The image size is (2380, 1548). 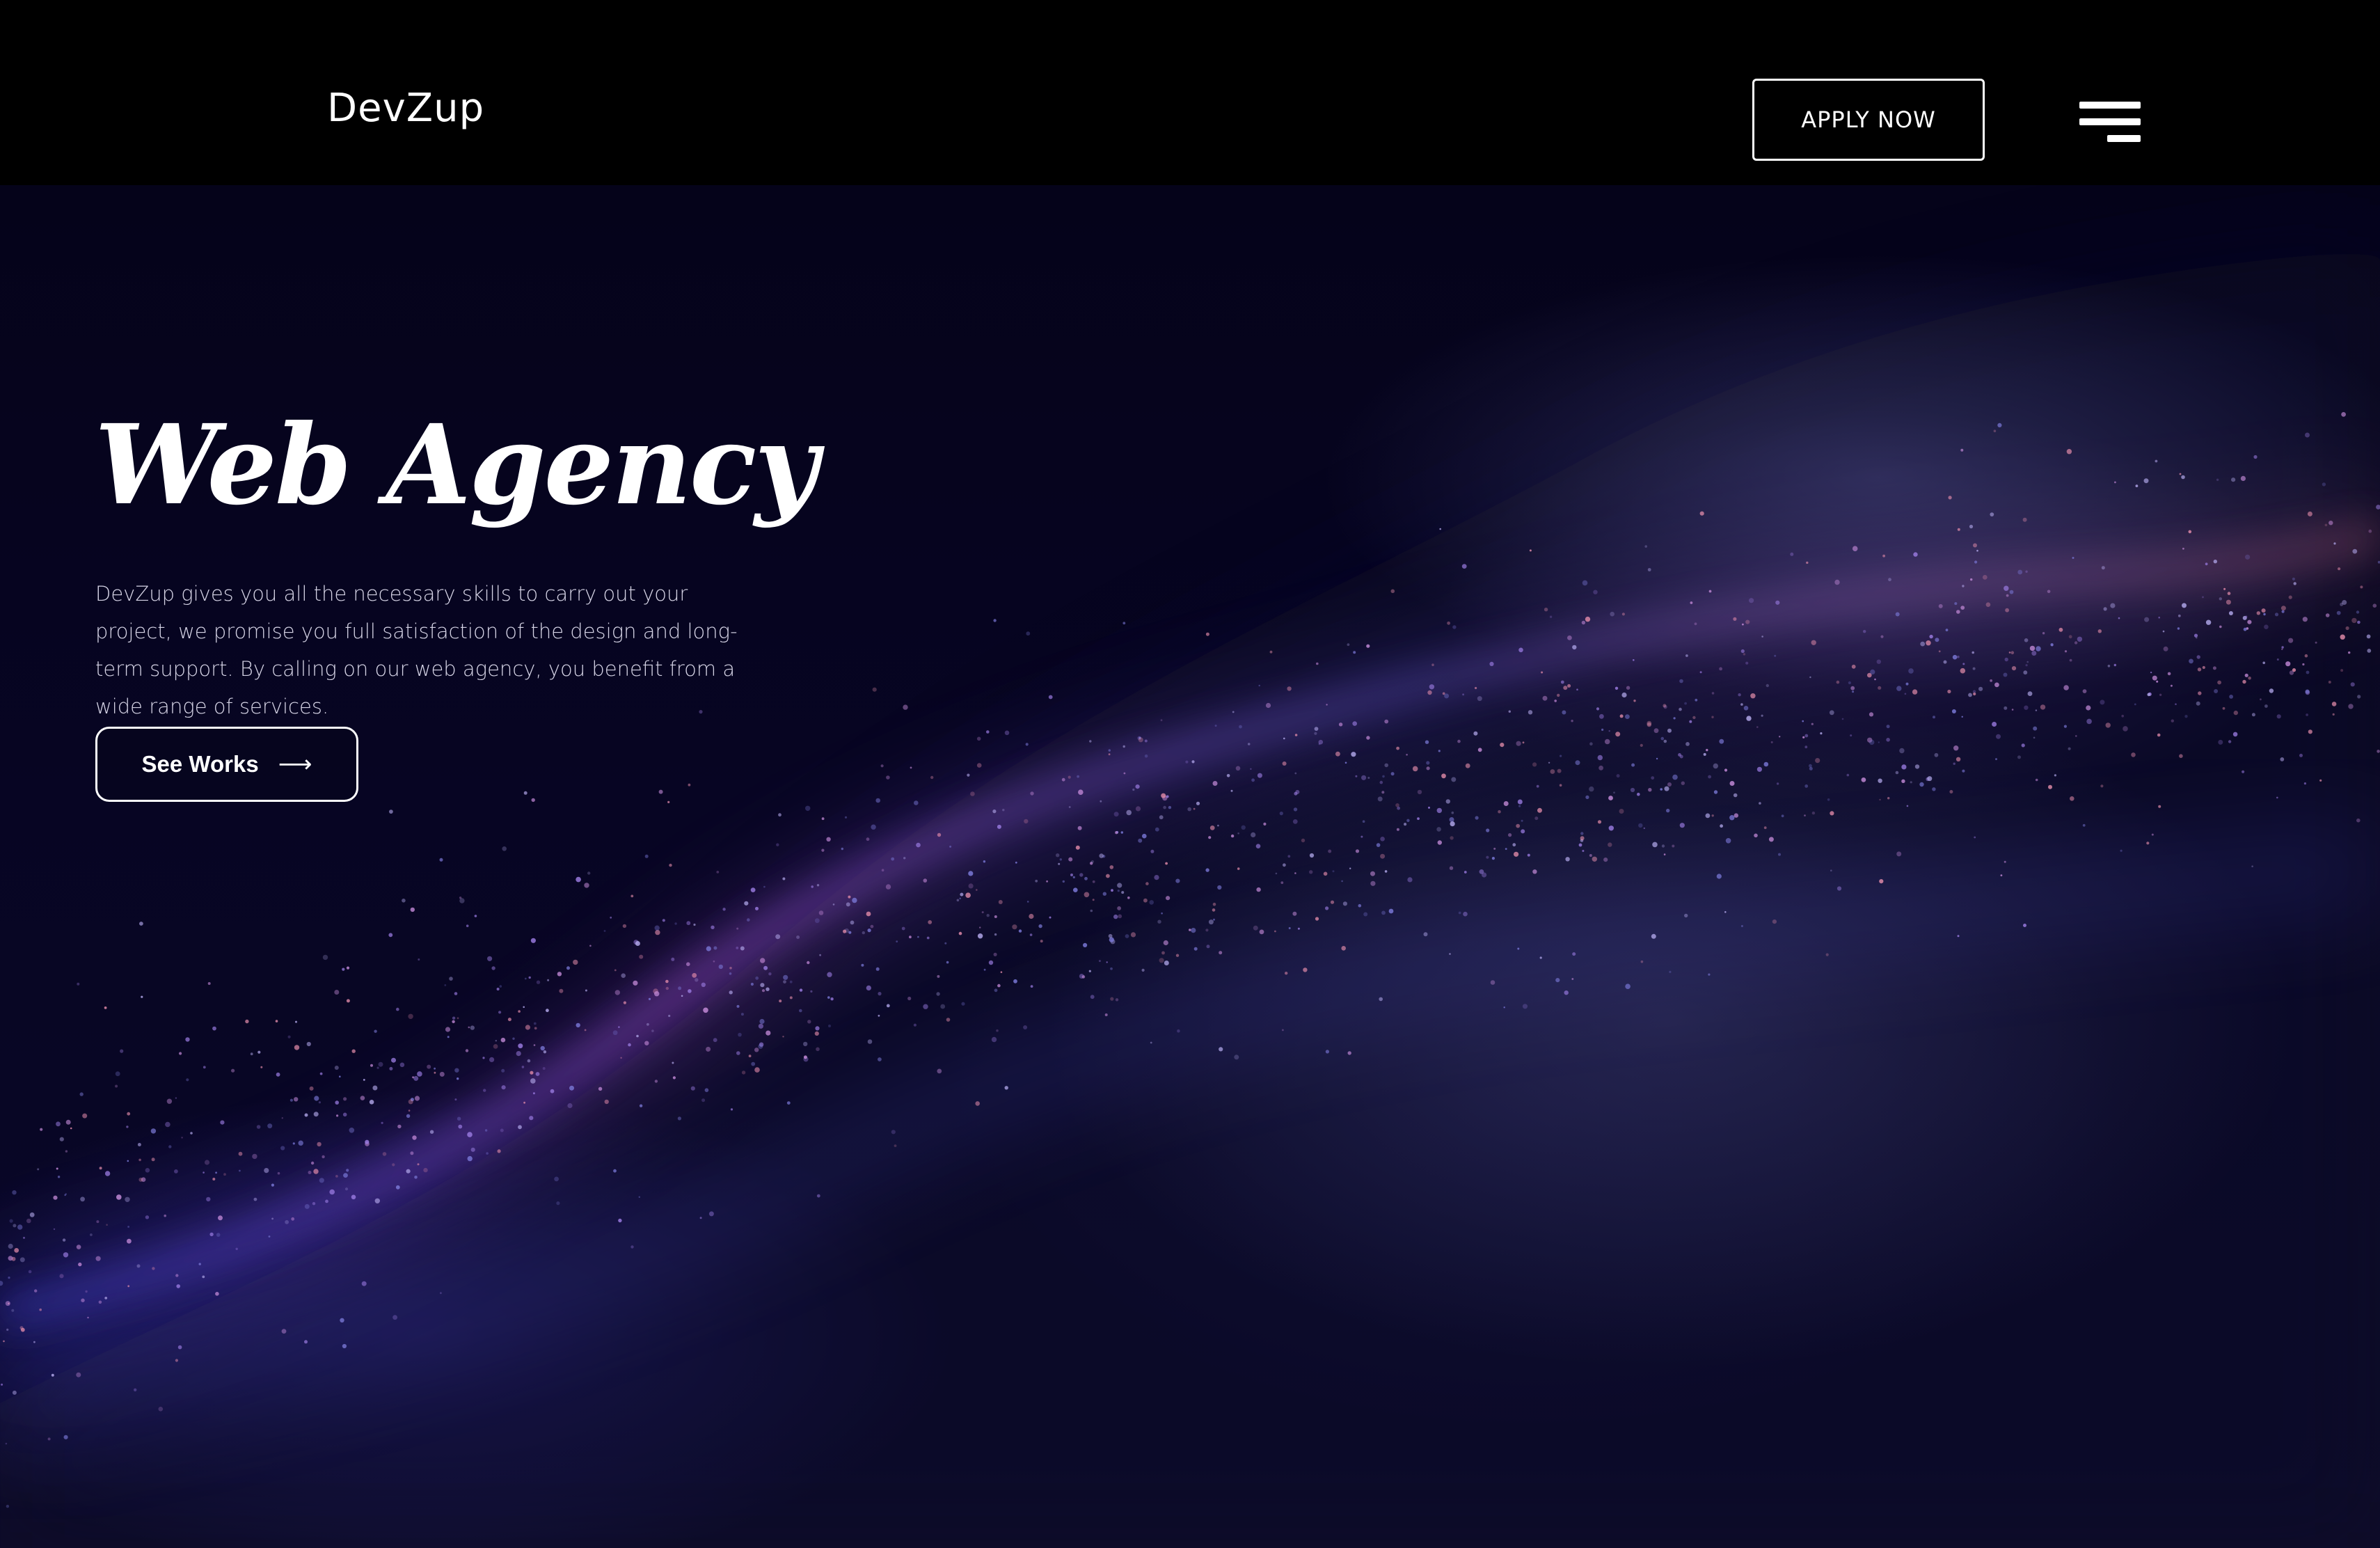 I want to click on hamburger-menu-icon, so click(x=2110, y=122).